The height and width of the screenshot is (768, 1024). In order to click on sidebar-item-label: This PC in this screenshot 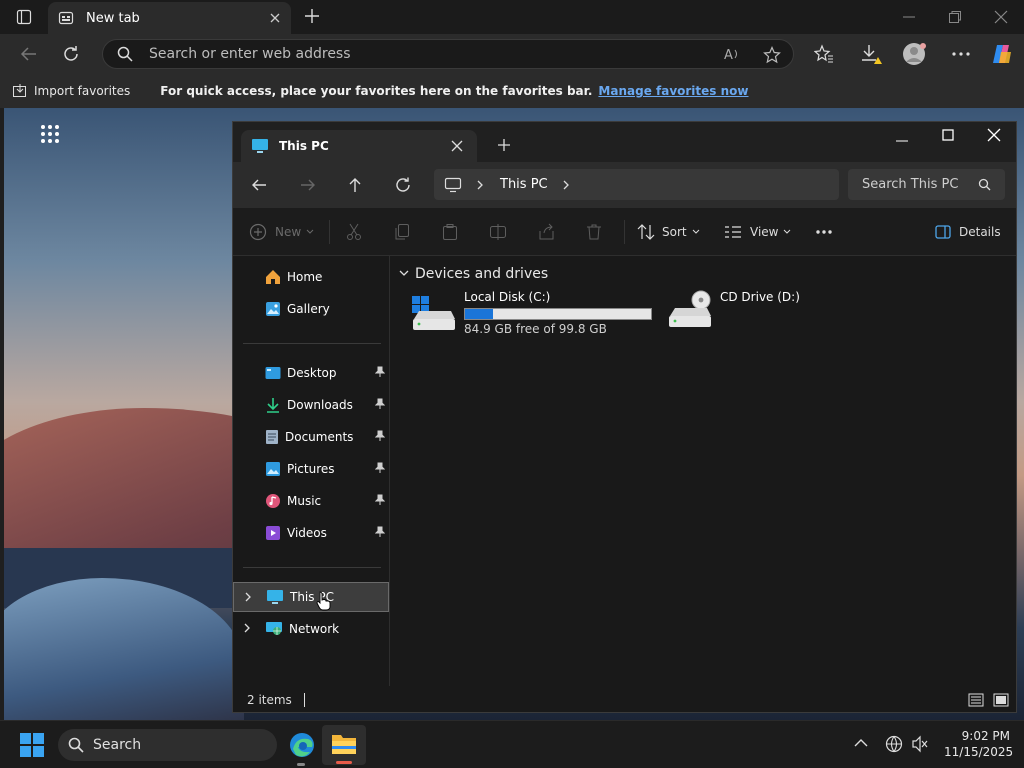, I will do `click(312, 597)`.